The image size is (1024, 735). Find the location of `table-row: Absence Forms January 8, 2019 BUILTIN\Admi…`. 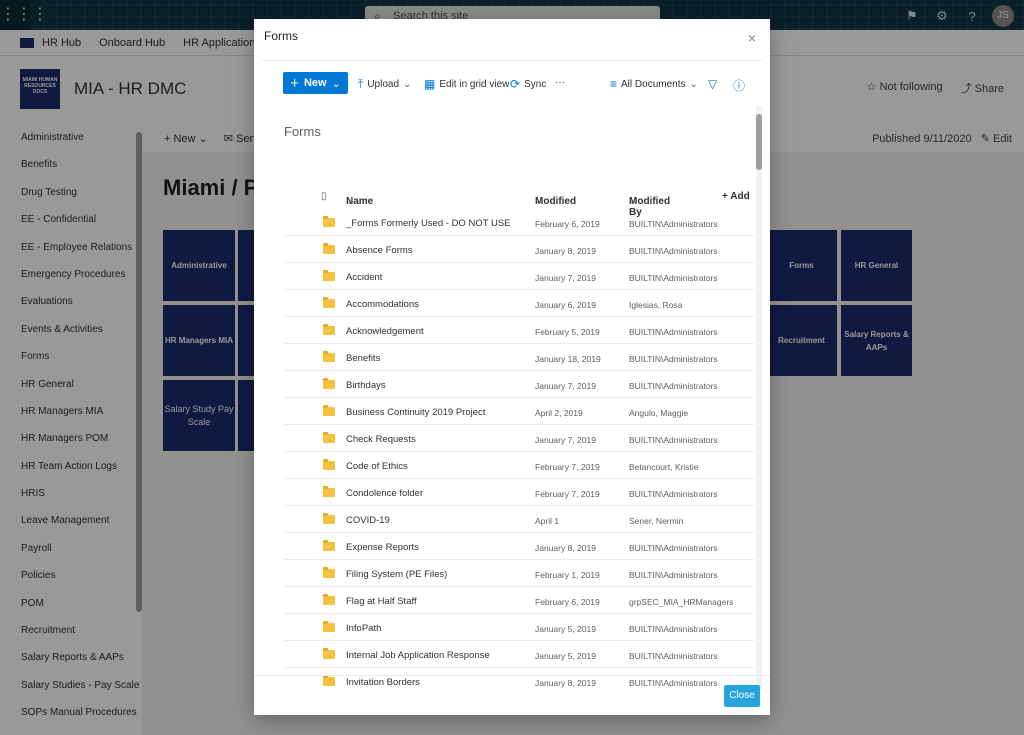

table-row: Absence Forms January 8, 2019 BUILTIN\Admi… is located at coordinates (519, 249).